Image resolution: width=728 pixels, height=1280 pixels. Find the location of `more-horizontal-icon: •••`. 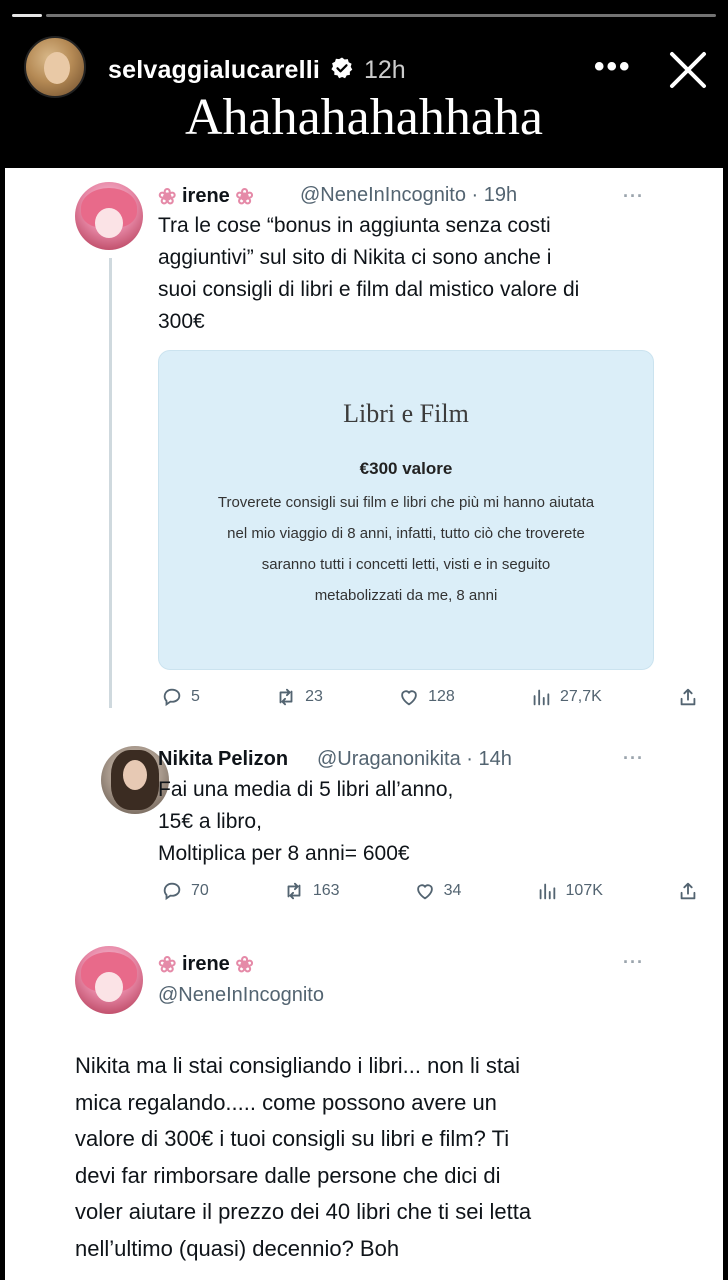

more-horizontal-icon: ••• is located at coordinates (613, 67).